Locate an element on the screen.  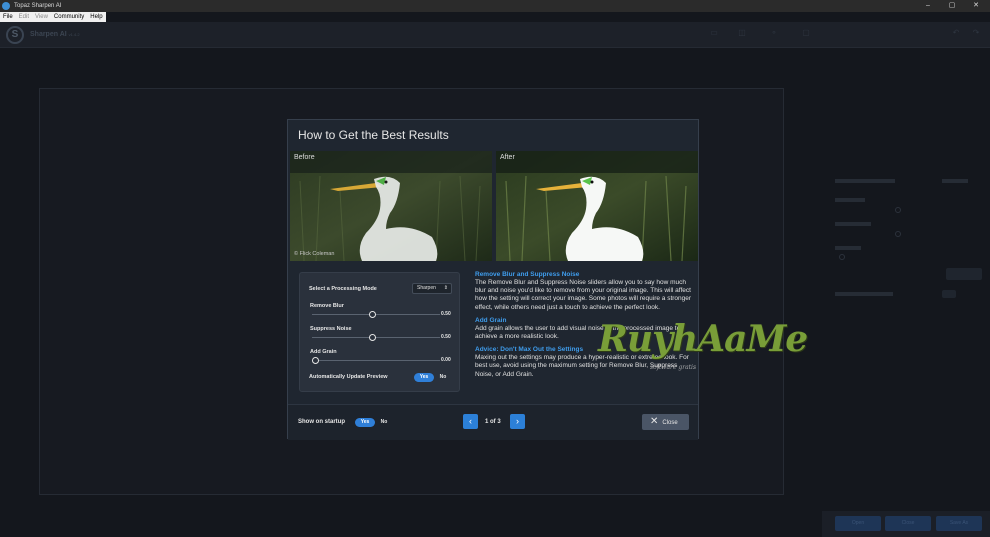
menu-view: View is located at coordinates (41, 17).